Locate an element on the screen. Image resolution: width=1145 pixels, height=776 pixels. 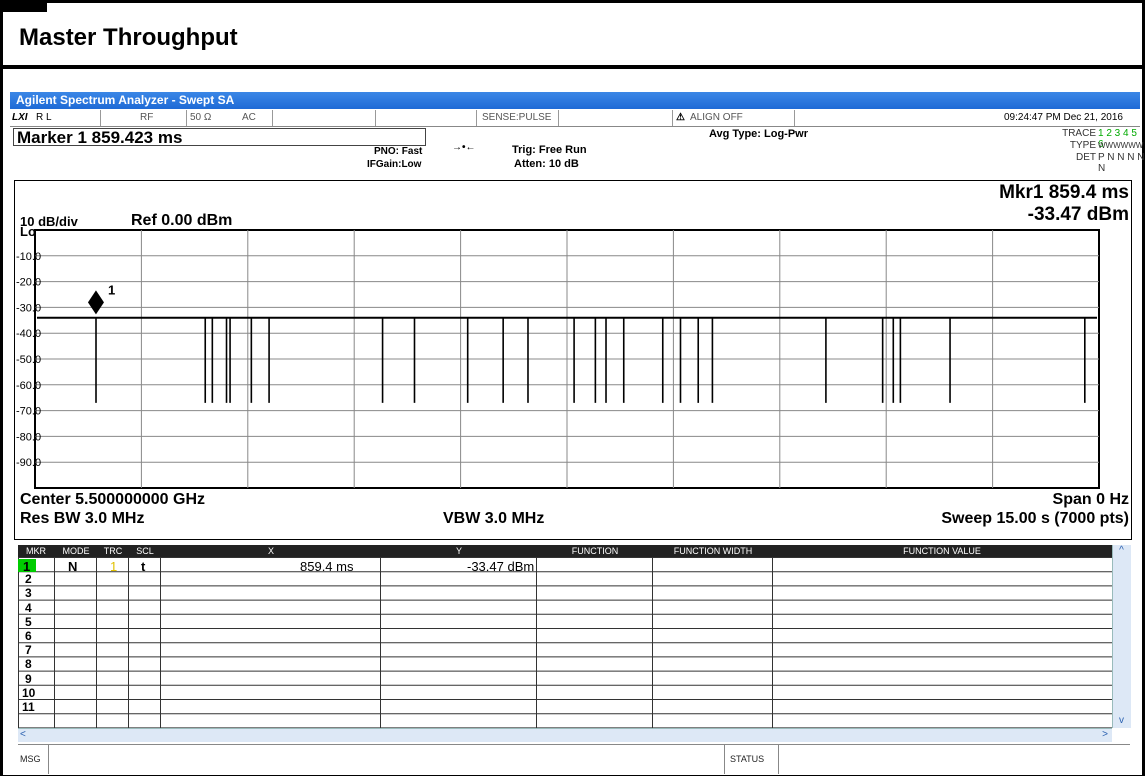
y-tick-label: -20.0 is located at coordinates (28, 283).